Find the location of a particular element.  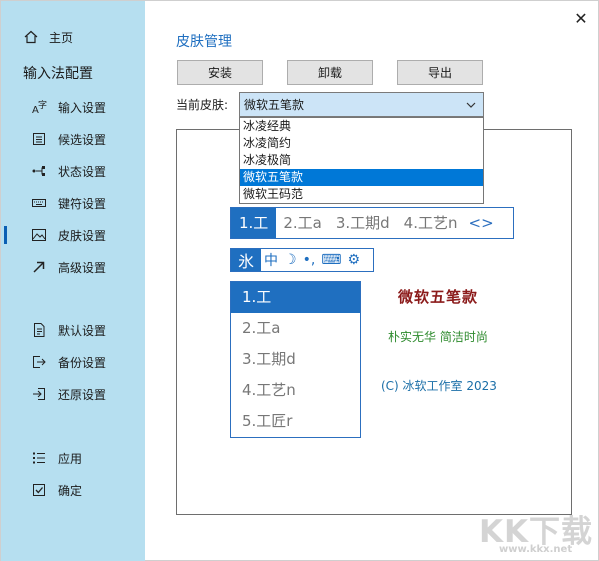

sidebar-item-candidate-settings: 候选设置 is located at coordinates (73, 139).